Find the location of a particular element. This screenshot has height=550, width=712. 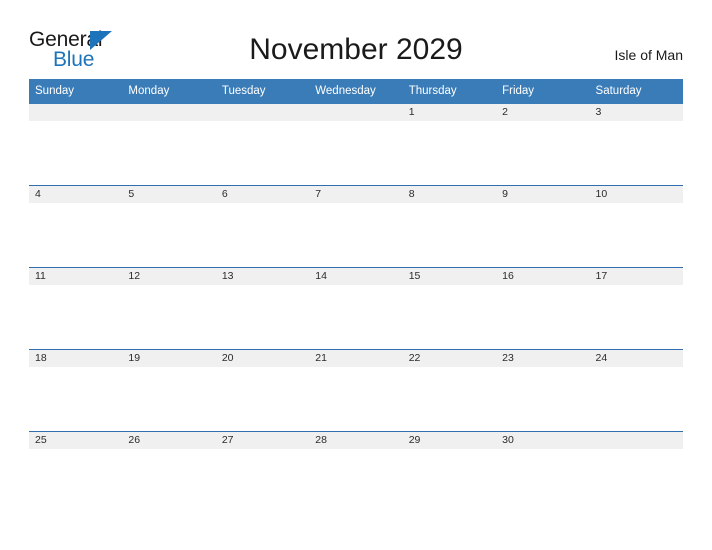

day-cell: 16 is located at coordinates (543, 308).